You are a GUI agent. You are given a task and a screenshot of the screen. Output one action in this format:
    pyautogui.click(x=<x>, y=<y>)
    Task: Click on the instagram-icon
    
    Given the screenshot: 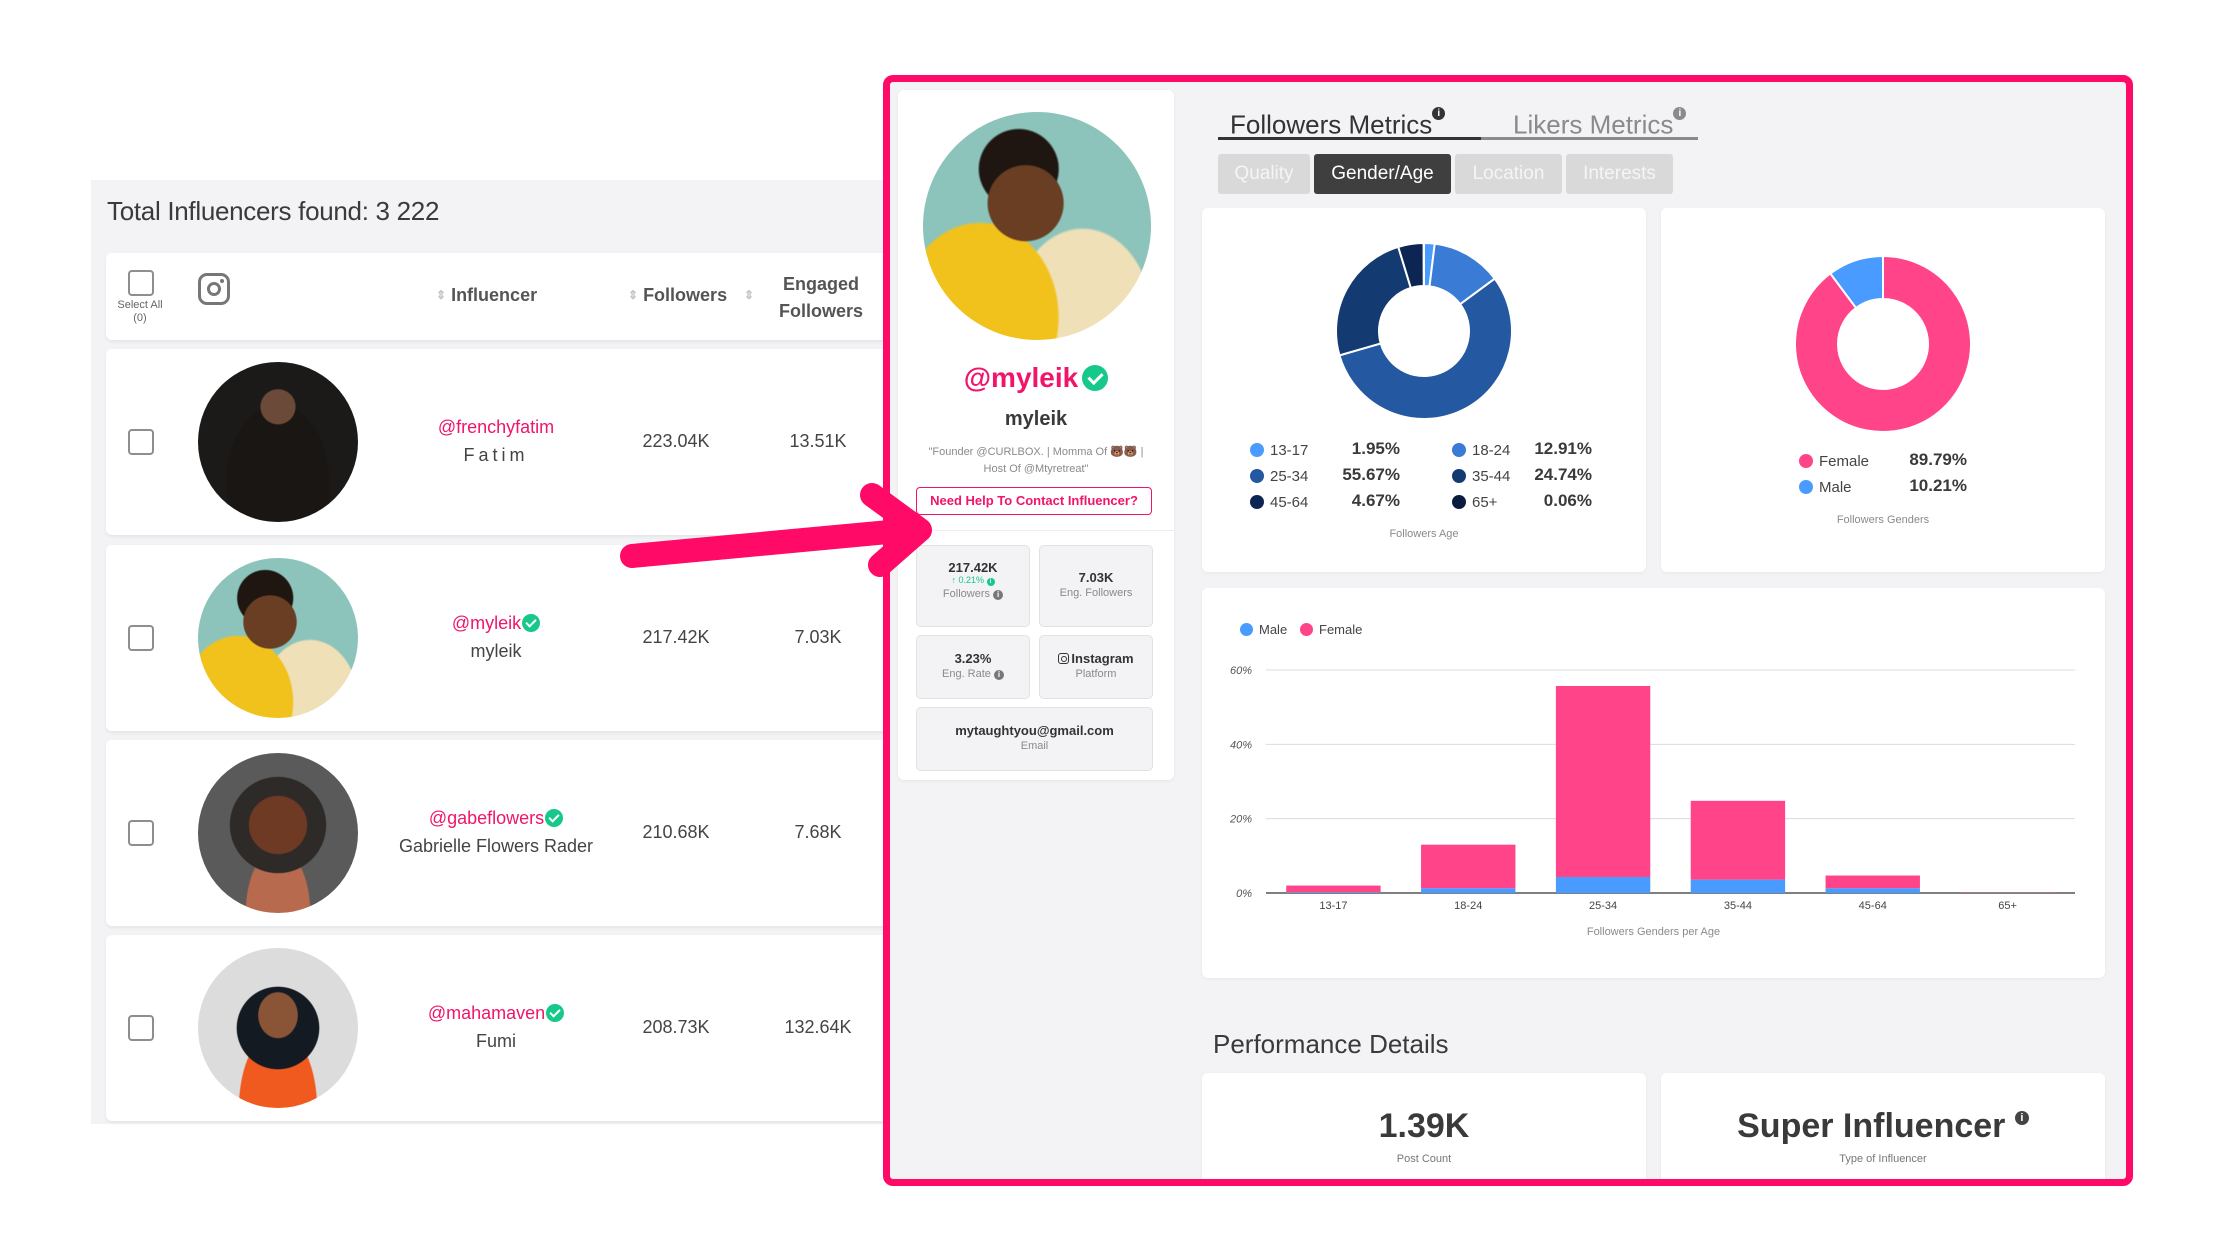 What is the action you would take?
    pyautogui.click(x=214, y=289)
    